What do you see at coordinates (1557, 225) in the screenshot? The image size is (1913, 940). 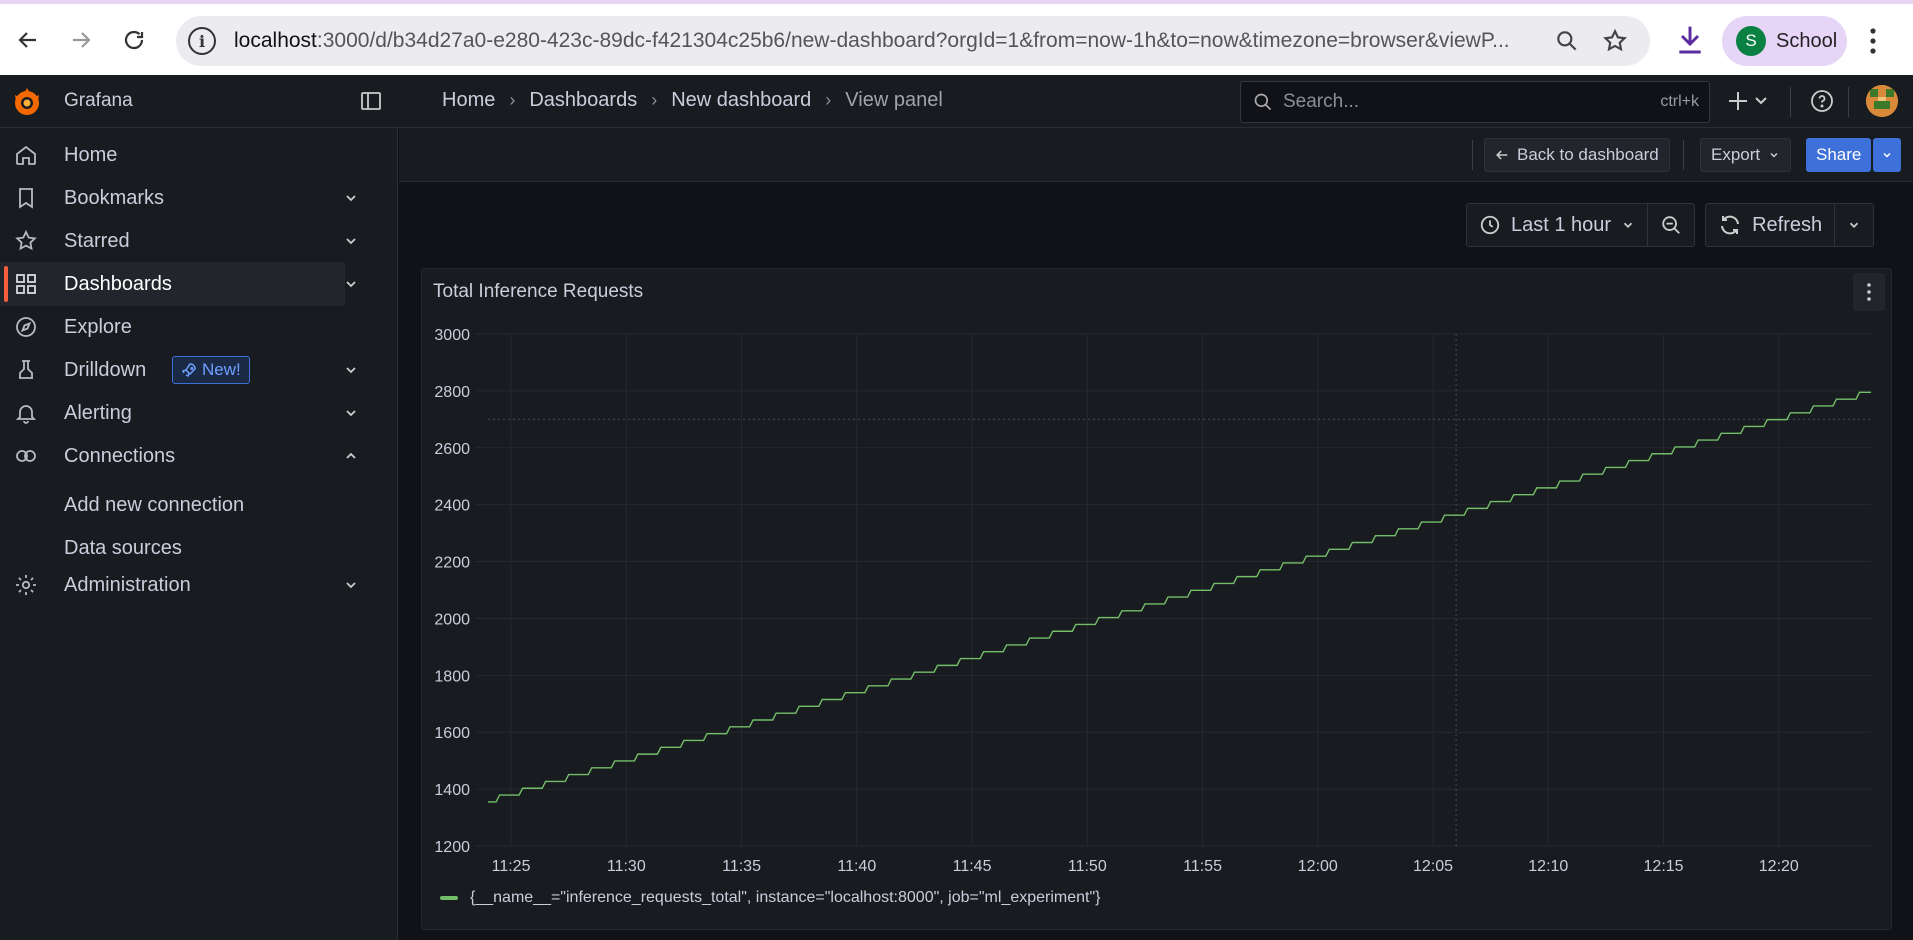 I see `time-range-picker: Last 1 hour` at bounding box center [1557, 225].